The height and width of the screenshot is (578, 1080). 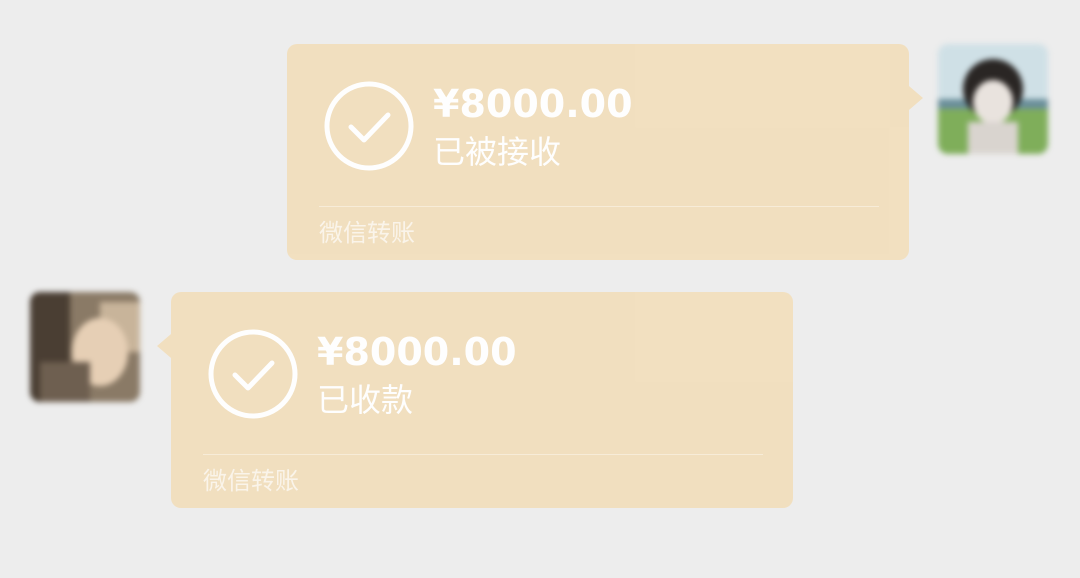 I want to click on avatar-self, so click(x=993, y=99).